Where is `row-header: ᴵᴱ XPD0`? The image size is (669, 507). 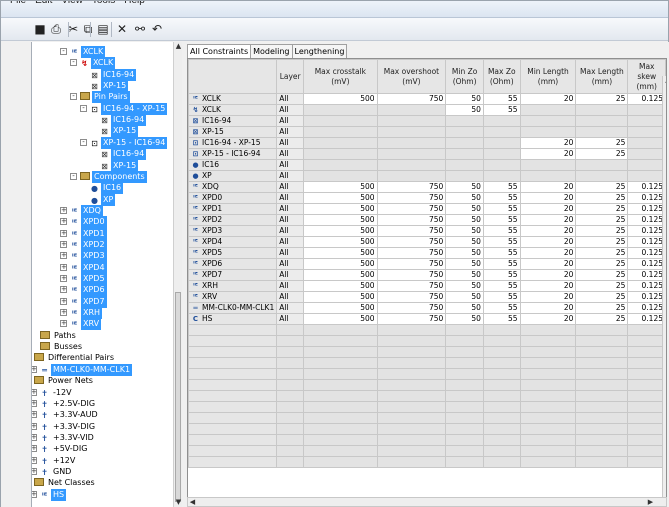
row-header: ᴵᴱ XPD0 is located at coordinates (233, 198).